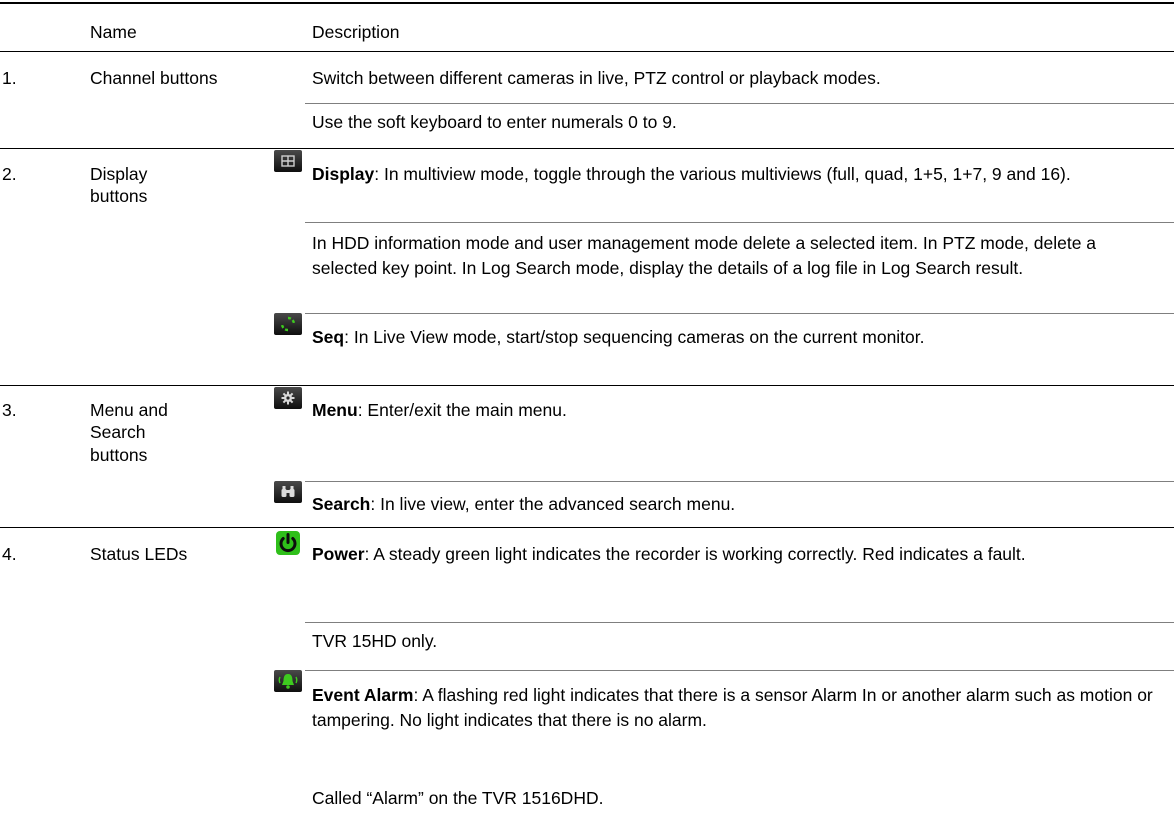 The image size is (1174, 824). I want to click on entry-term: Menu, so click(335, 410).